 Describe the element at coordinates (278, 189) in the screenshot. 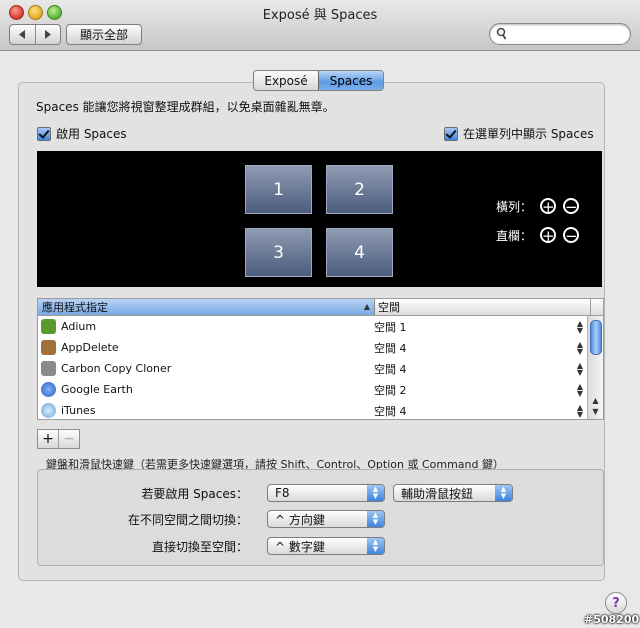

I see `space-tile-1: 1` at that location.